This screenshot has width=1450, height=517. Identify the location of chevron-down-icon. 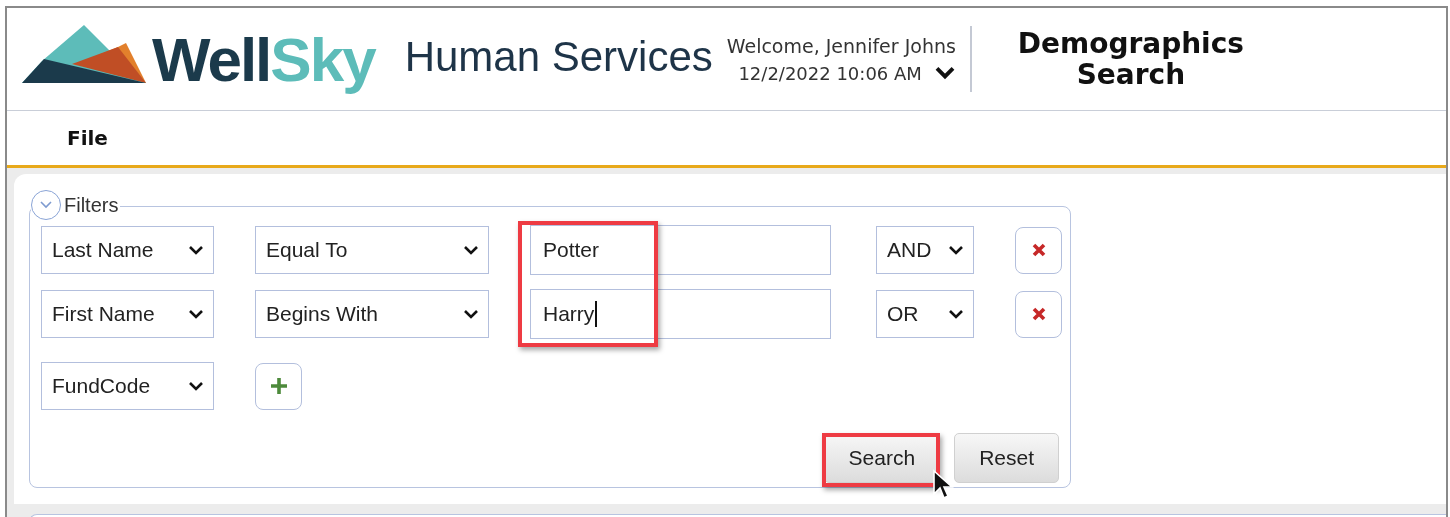
(944, 73).